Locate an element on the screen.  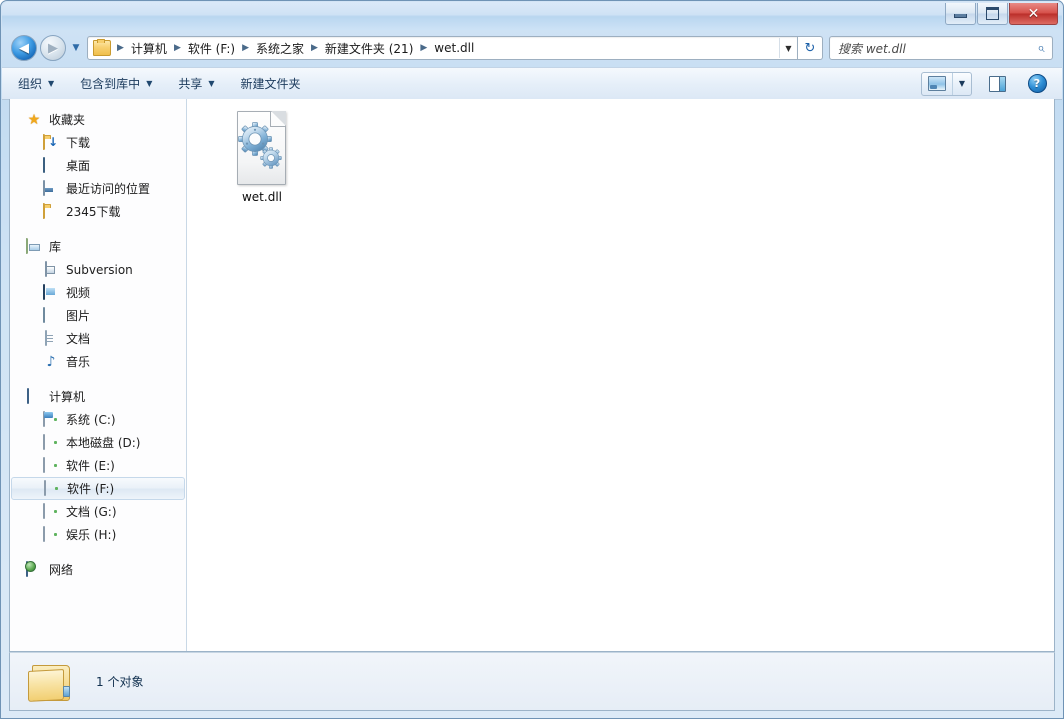
nav-group-network: 网络 is located at coordinates (98, 569).